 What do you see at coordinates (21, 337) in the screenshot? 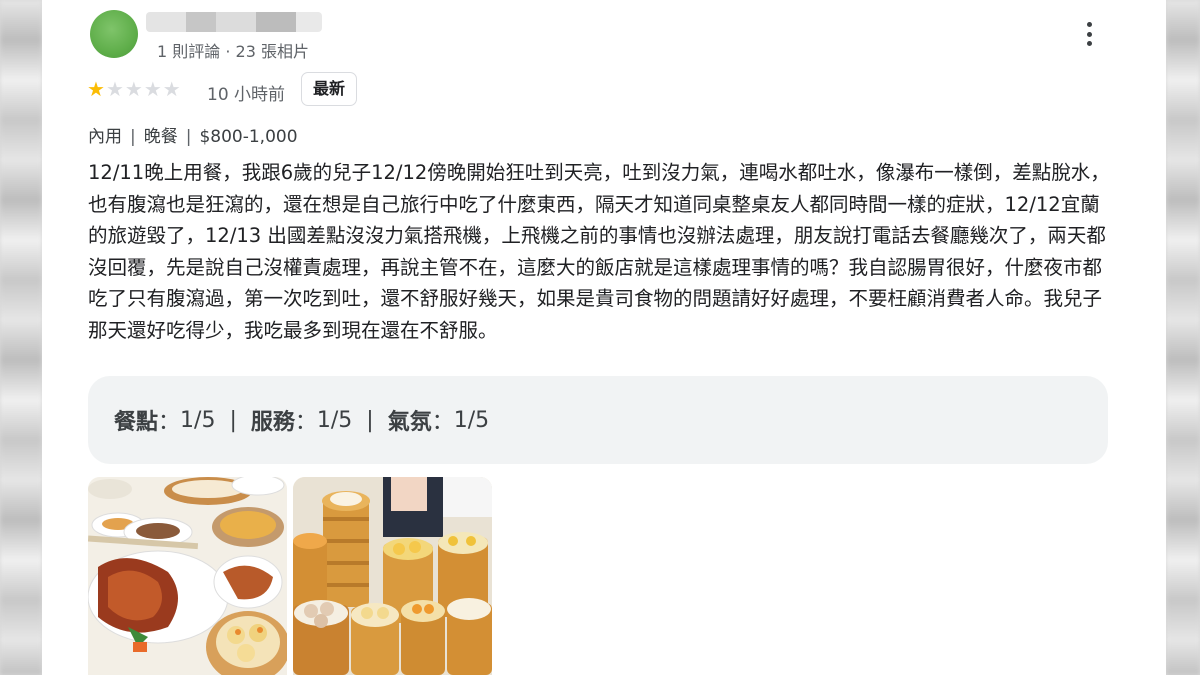
I see `background-left-blur` at bounding box center [21, 337].